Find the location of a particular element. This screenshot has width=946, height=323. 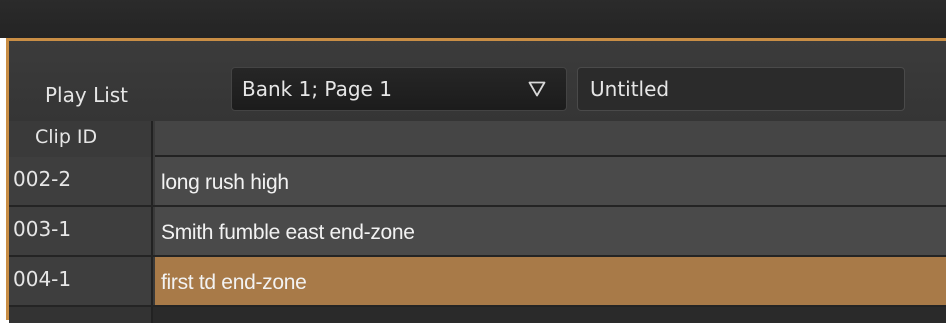

clip-description-cell: long rush high is located at coordinates (550, 181).